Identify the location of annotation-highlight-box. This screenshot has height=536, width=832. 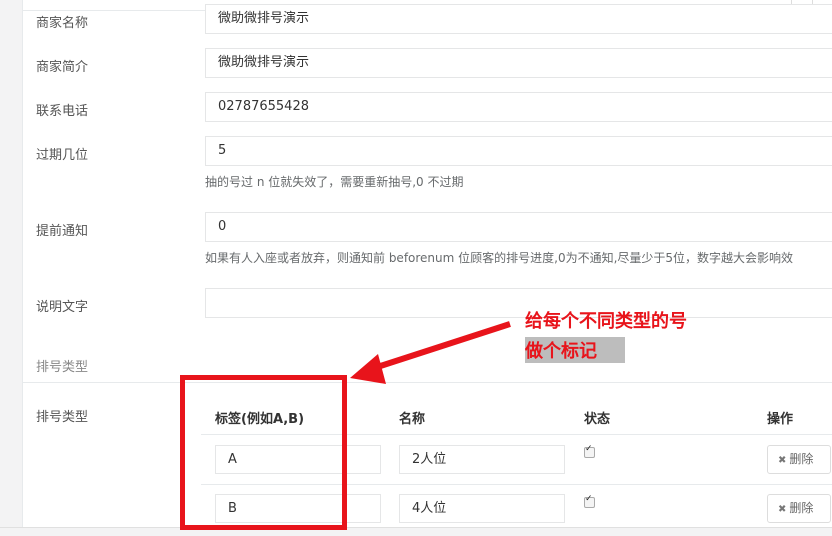
(263, 452).